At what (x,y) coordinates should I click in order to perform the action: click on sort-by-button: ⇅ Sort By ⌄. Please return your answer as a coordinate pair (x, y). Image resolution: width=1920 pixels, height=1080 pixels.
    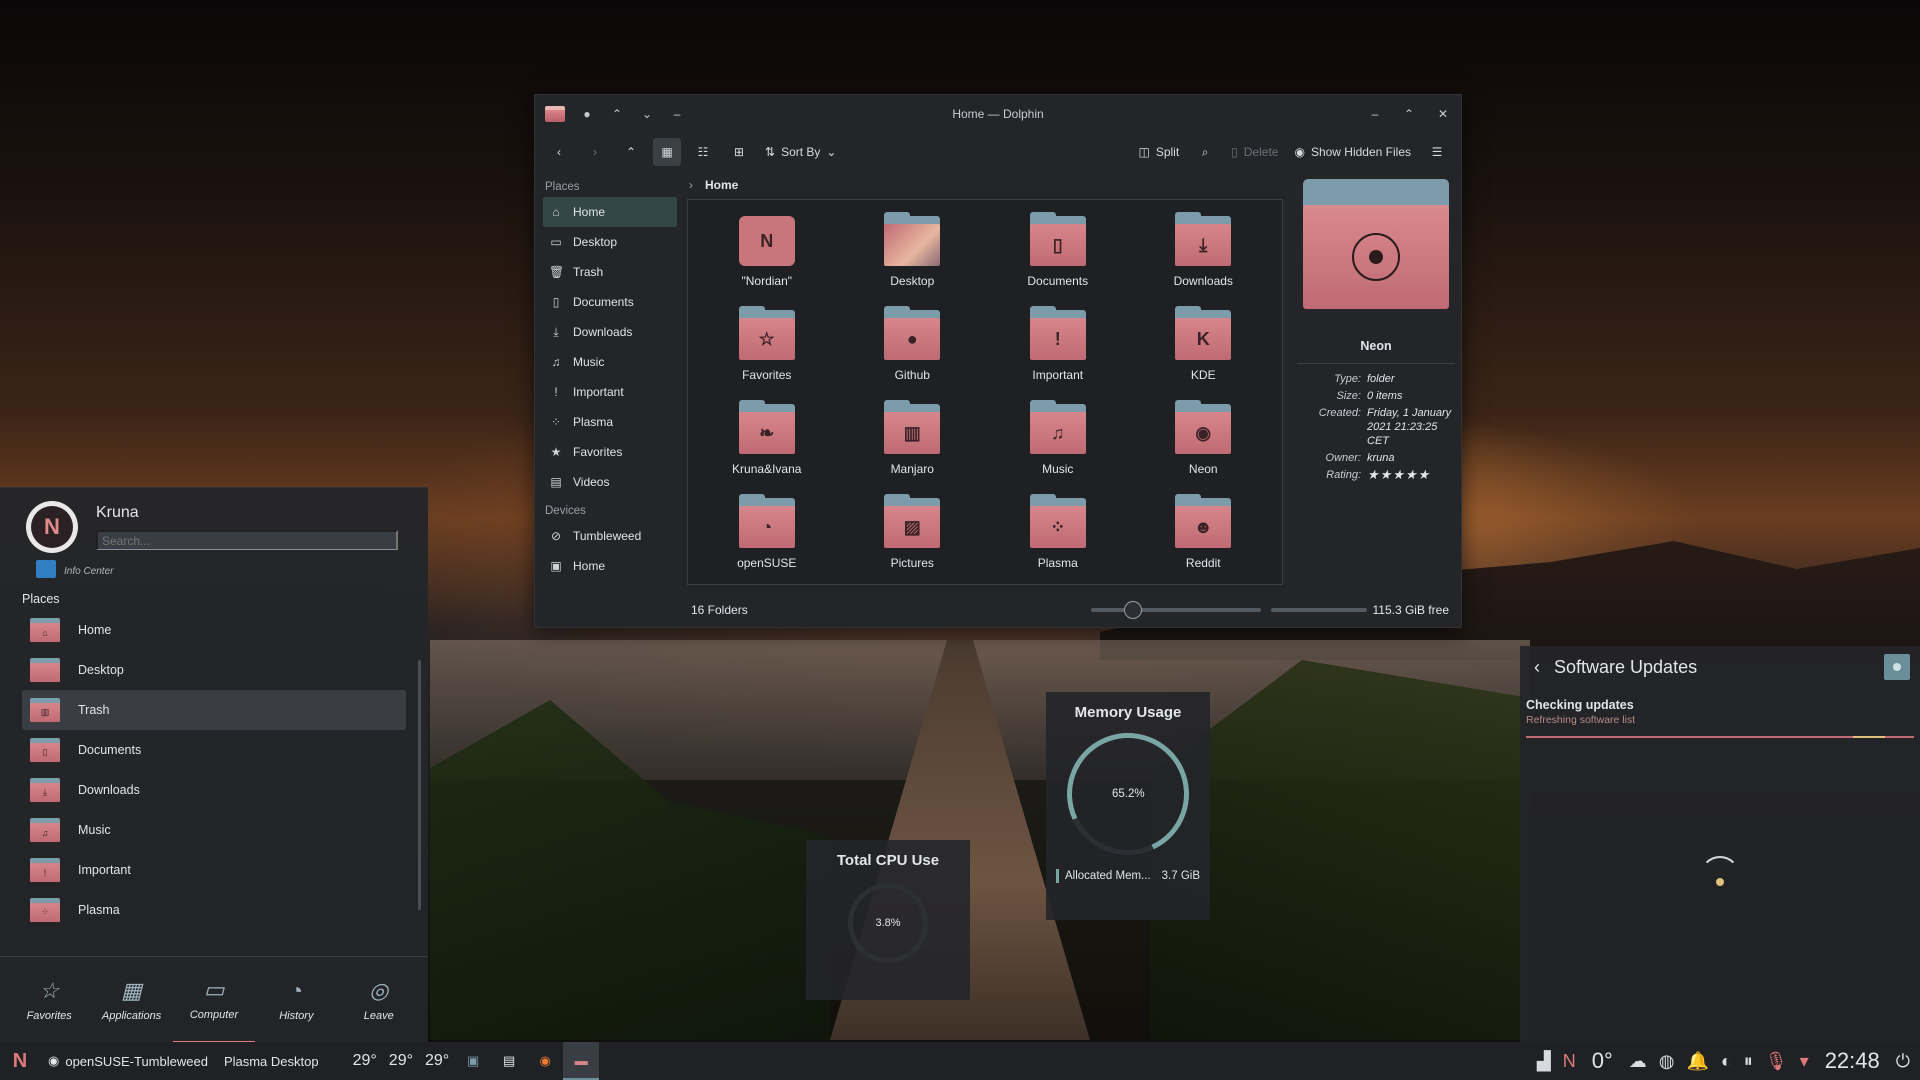
    Looking at the image, I should click on (800, 152).